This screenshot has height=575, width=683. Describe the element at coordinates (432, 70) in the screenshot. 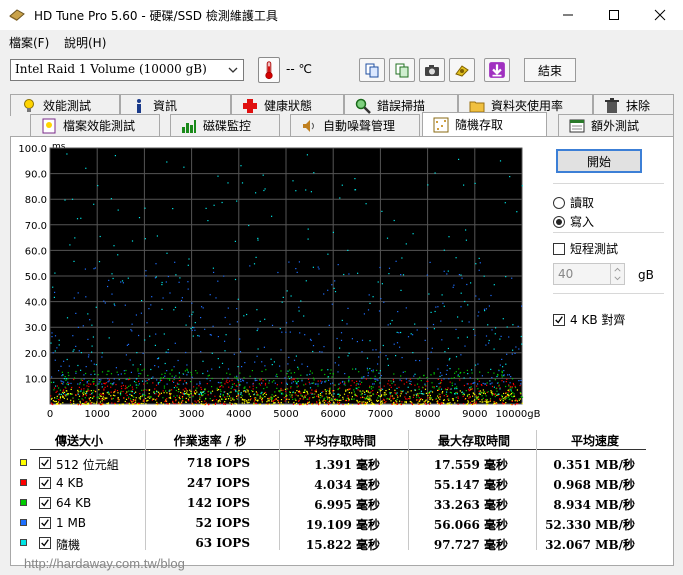

I see `screenshot-button` at that location.